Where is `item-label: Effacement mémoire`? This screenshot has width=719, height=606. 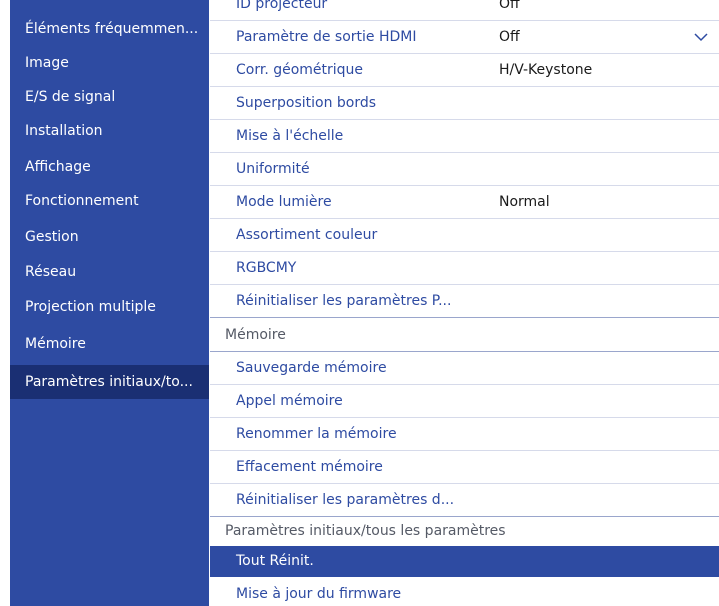 item-label: Effacement mémoire is located at coordinates (309, 467).